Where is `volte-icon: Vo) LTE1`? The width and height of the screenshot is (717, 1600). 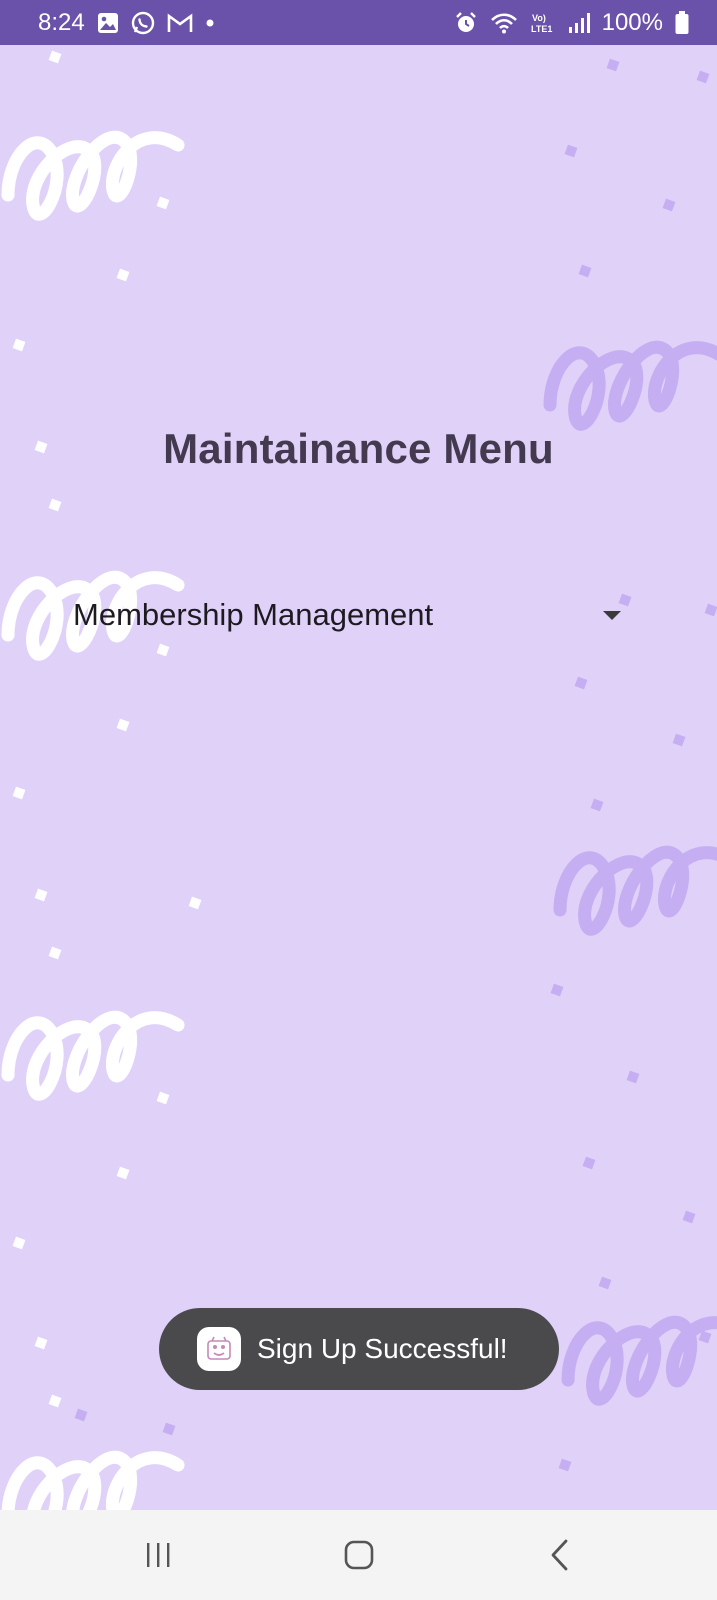 volte-icon: Vo) LTE1 is located at coordinates (543, 23).